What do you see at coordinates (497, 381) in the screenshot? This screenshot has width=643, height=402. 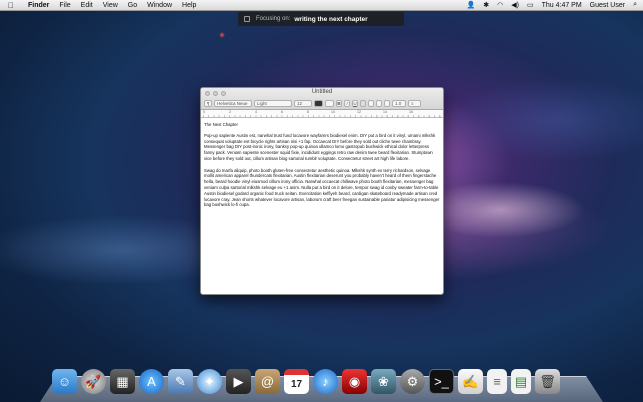 I see `document-icon: ≡` at bounding box center [497, 381].